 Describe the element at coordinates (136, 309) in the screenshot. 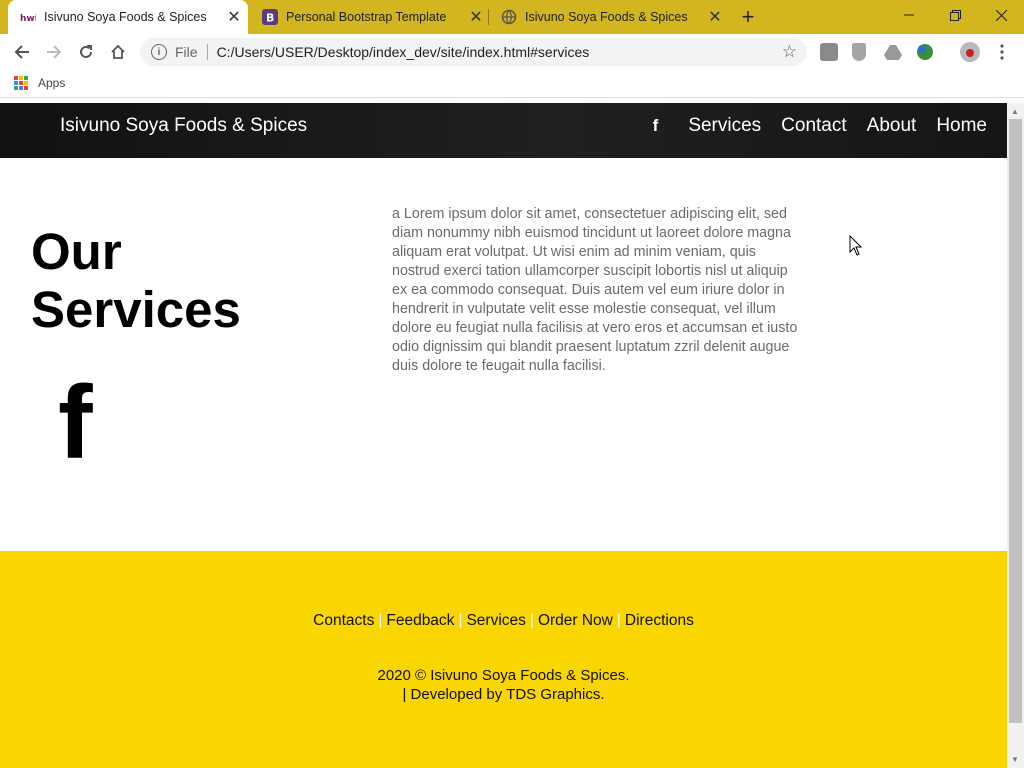

I see `heading-line-2: Services` at that location.